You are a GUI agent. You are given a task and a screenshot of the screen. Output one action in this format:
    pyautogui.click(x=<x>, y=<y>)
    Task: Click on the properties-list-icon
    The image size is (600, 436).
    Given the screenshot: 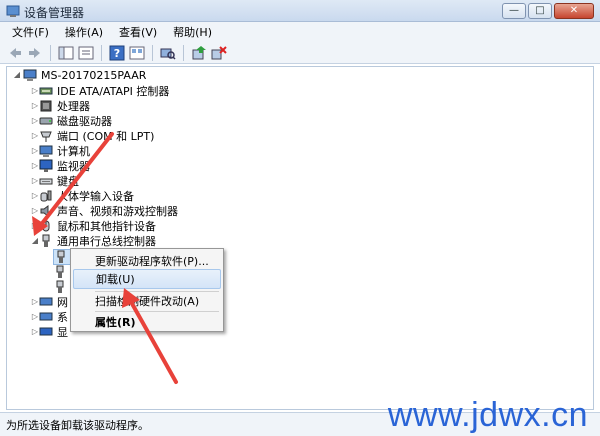 What is the action you would take?
    pyautogui.click(x=86, y=52)
    